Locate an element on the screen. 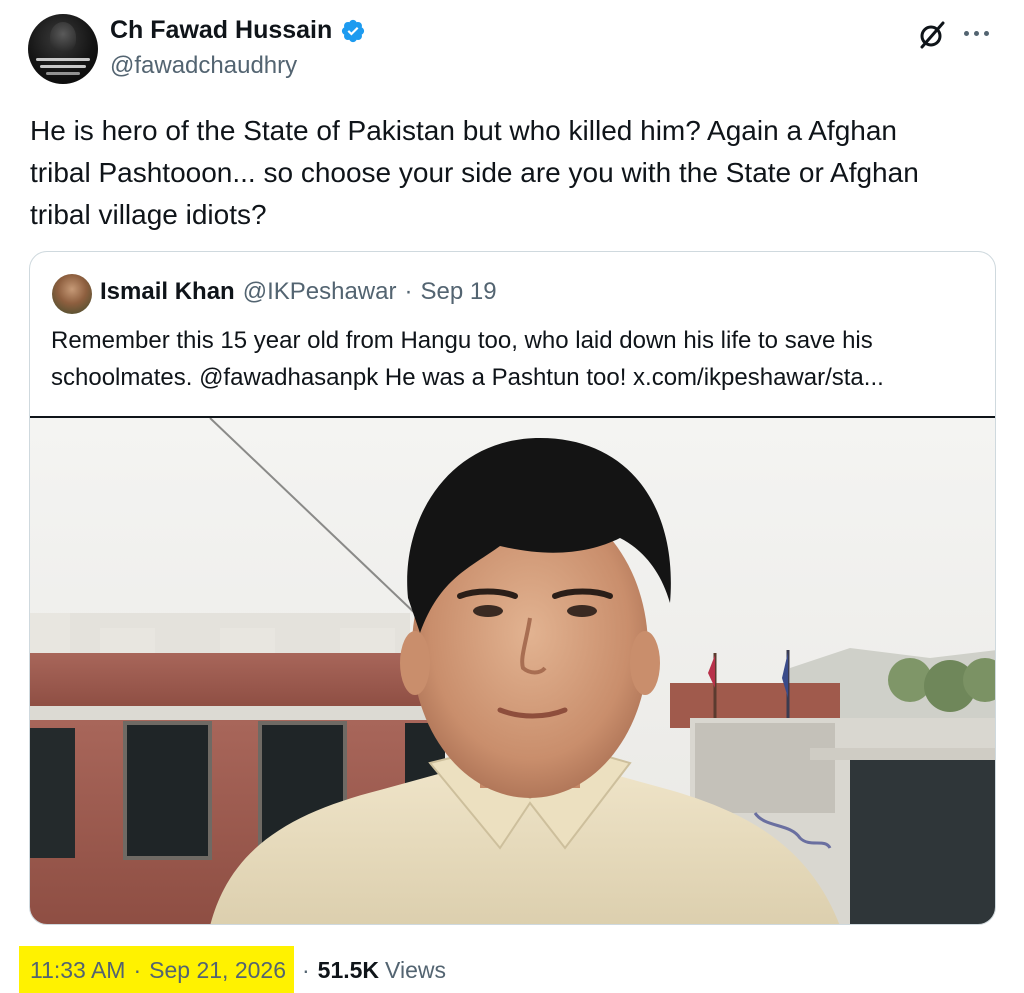 Image resolution: width=1024 pixels, height=993 pixels. quoted-header: Ismail Khan @IKPeshawar · Sep 19 is located at coordinates (298, 292).